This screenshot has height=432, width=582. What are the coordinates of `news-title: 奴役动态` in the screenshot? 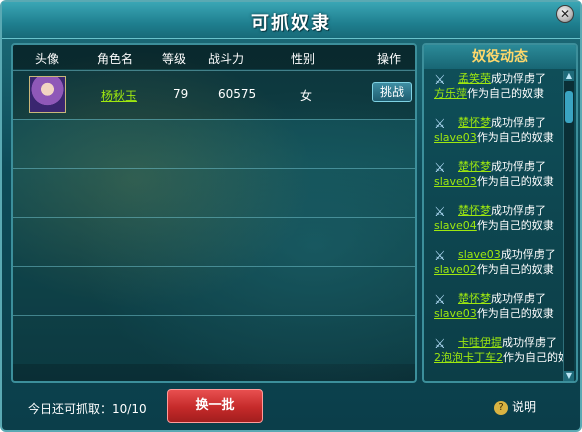 It's located at (500, 57).